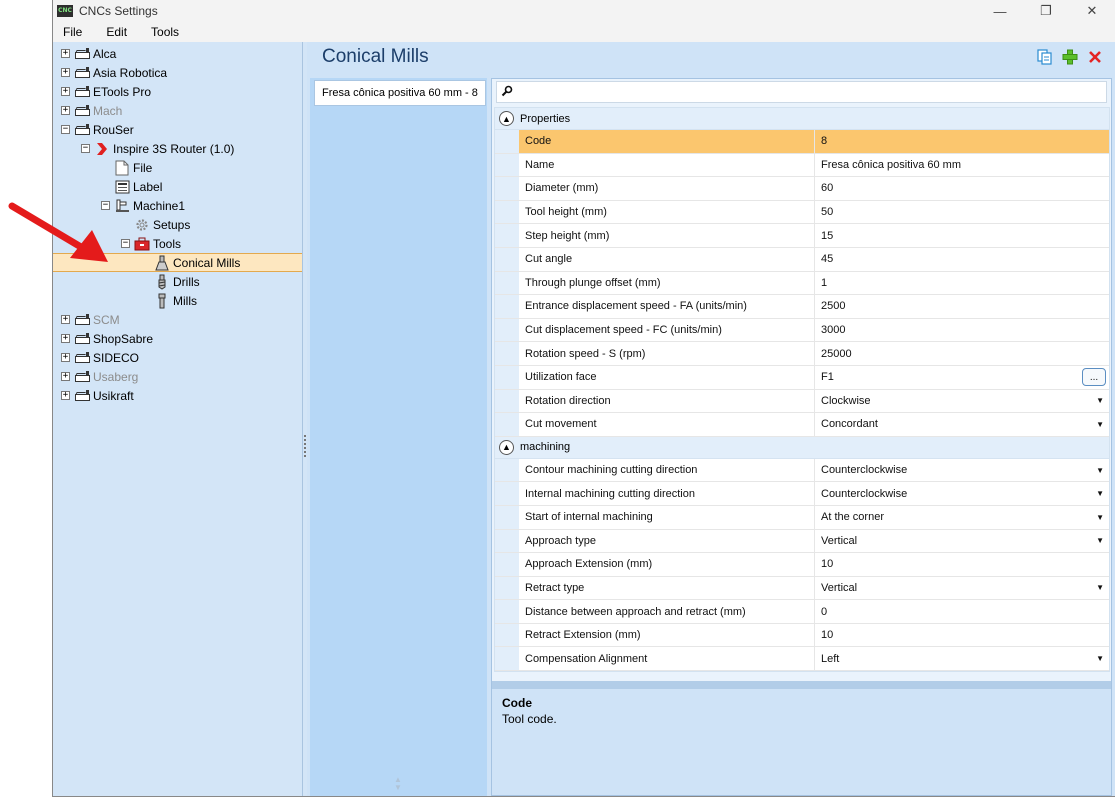  I want to click on property-row: Approach type Vertical ▼, so click(802, 541).